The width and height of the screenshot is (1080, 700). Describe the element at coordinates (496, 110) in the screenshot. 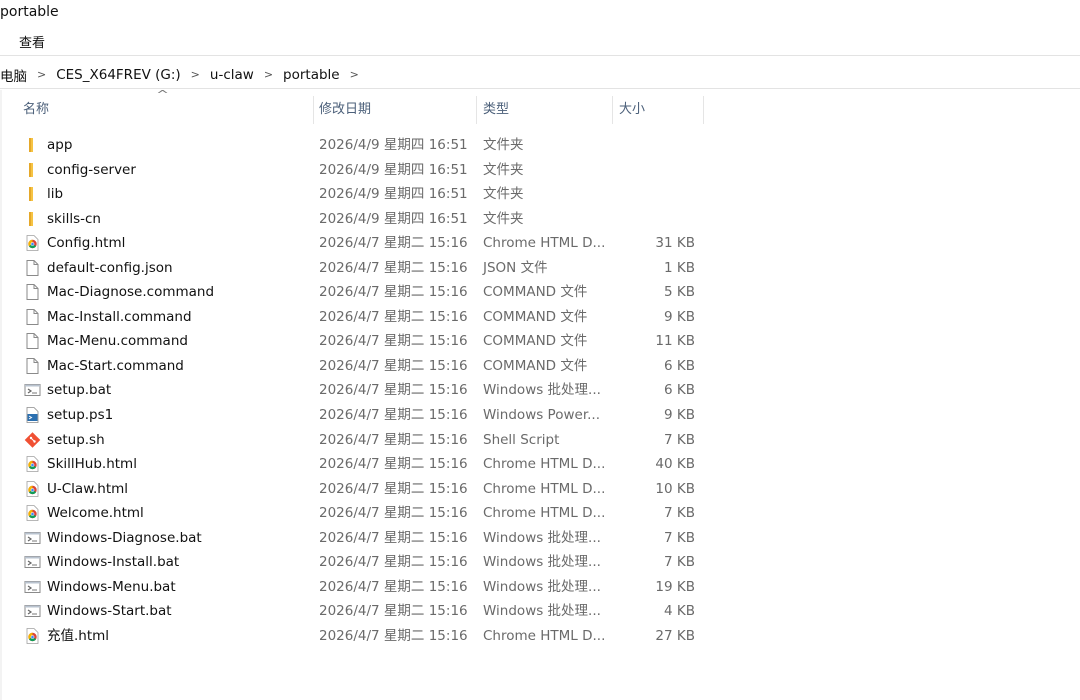

I see `column-type: 类型` at that location.